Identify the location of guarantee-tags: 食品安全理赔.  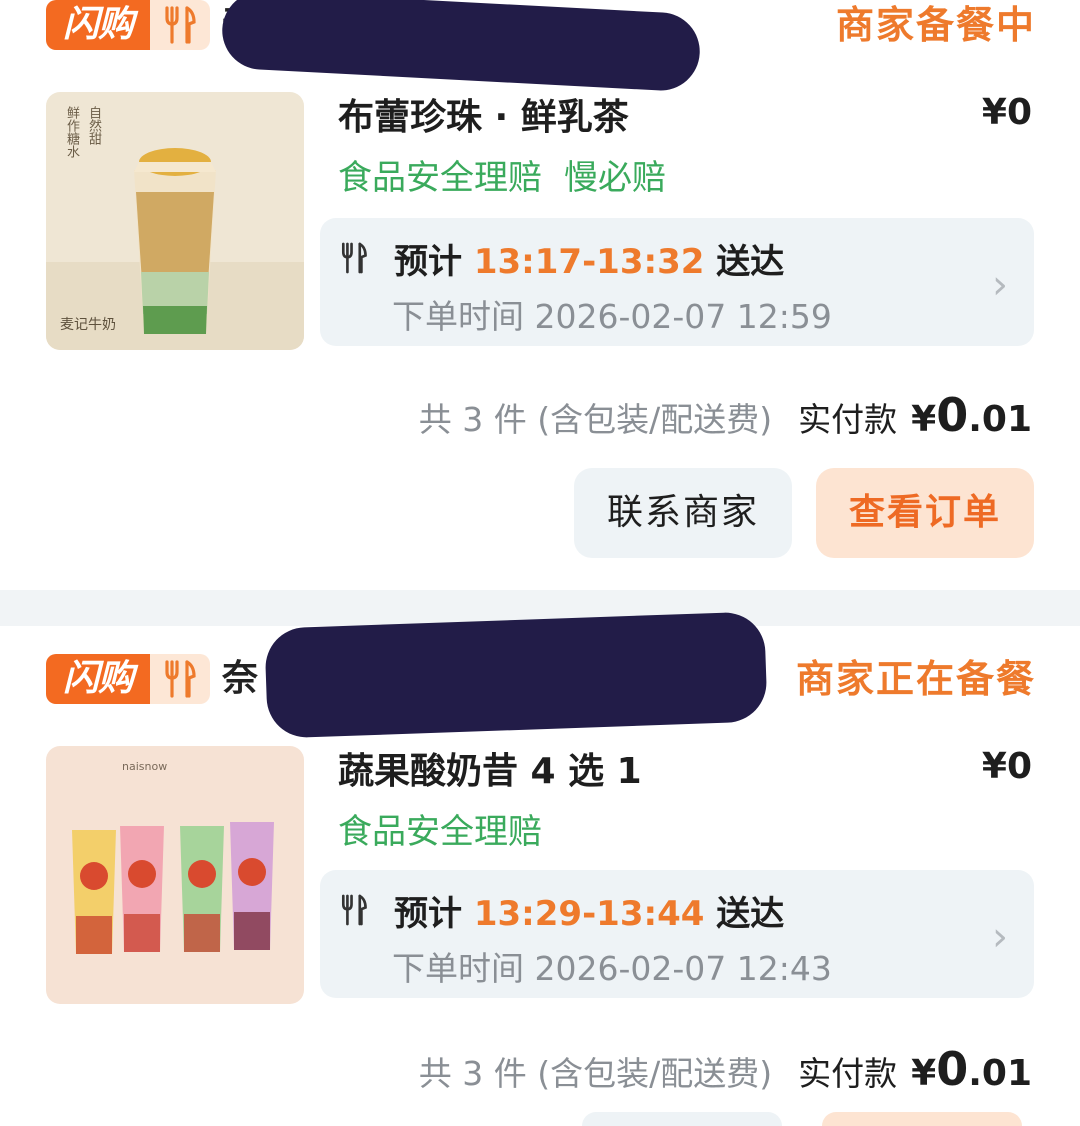
(451, 828).